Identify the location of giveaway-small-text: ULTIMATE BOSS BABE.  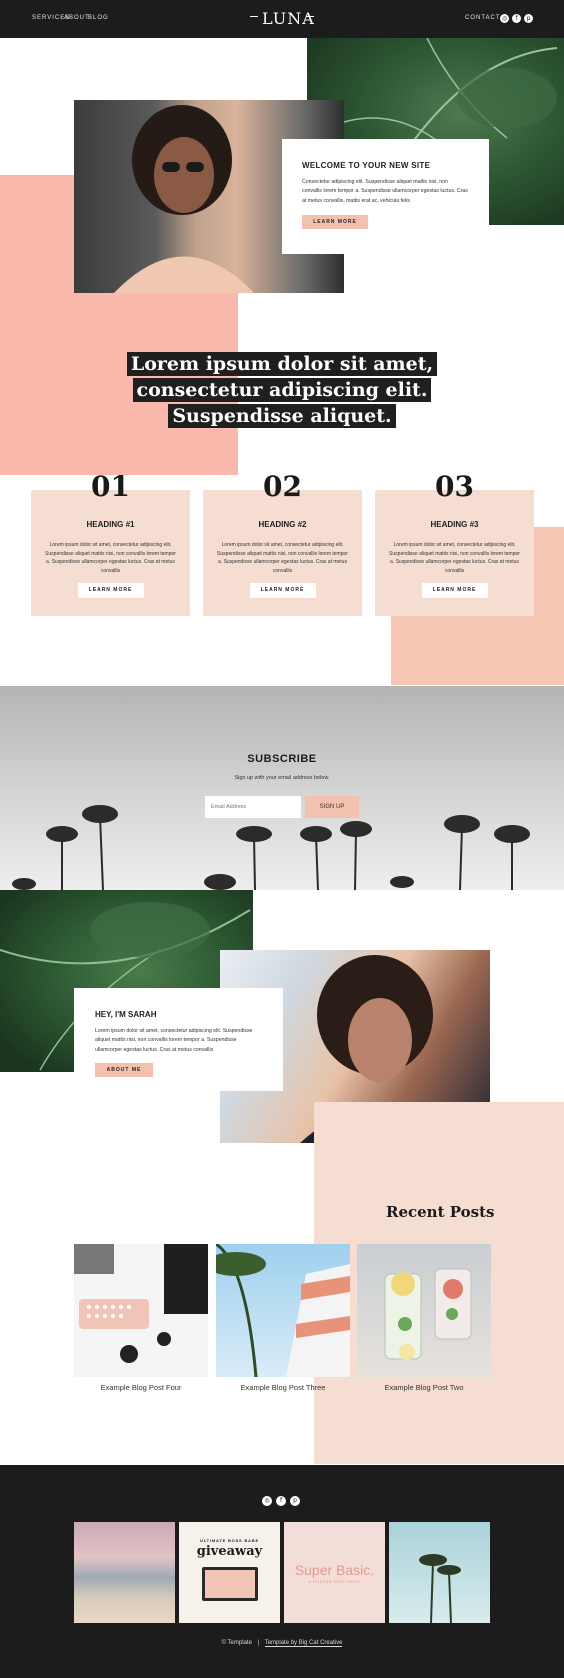
(229, 1540).